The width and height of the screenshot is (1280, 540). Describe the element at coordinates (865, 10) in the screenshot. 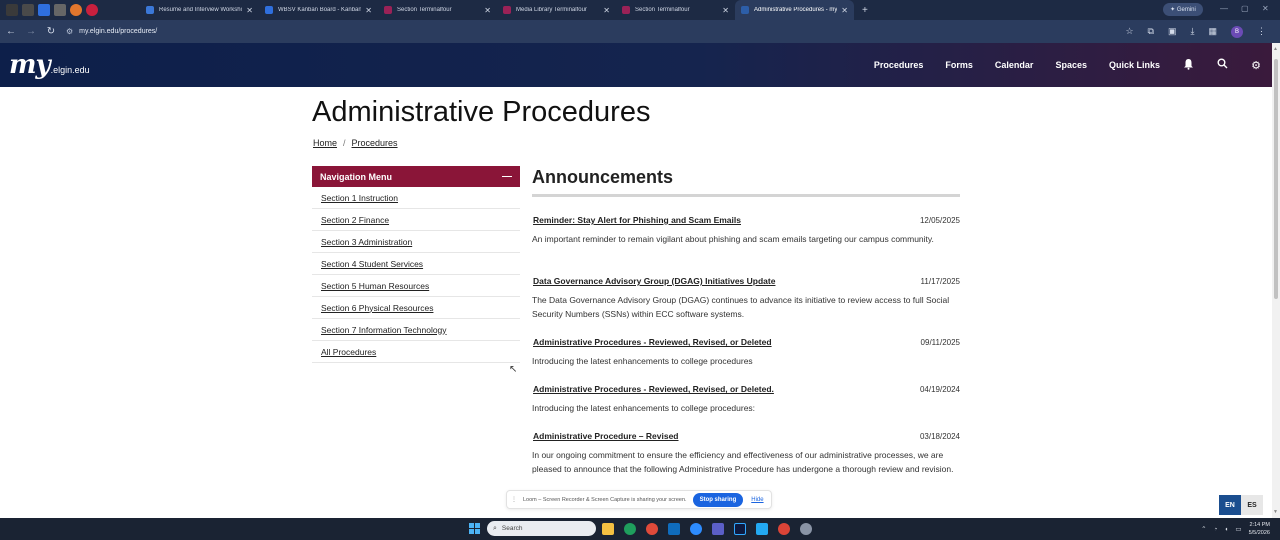

I see `new-tab-icon: +` at that location.